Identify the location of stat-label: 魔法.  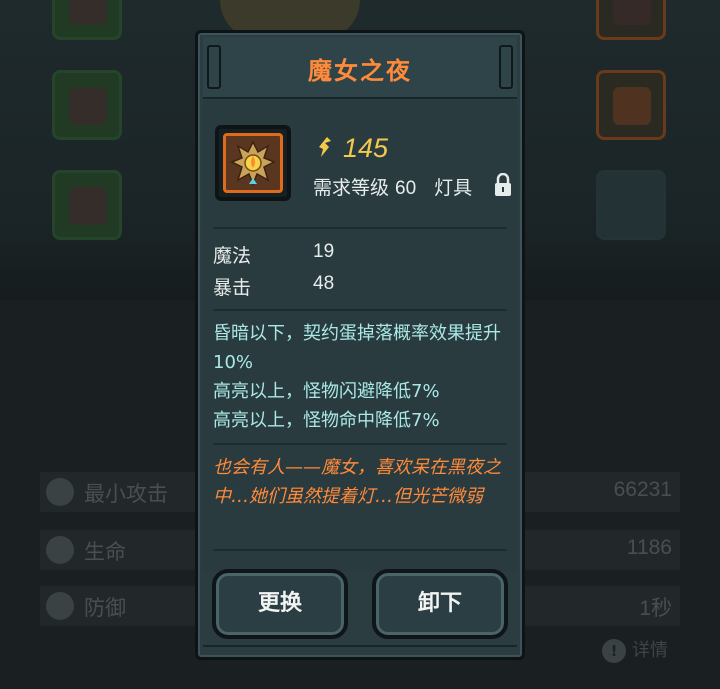
(232, 256).